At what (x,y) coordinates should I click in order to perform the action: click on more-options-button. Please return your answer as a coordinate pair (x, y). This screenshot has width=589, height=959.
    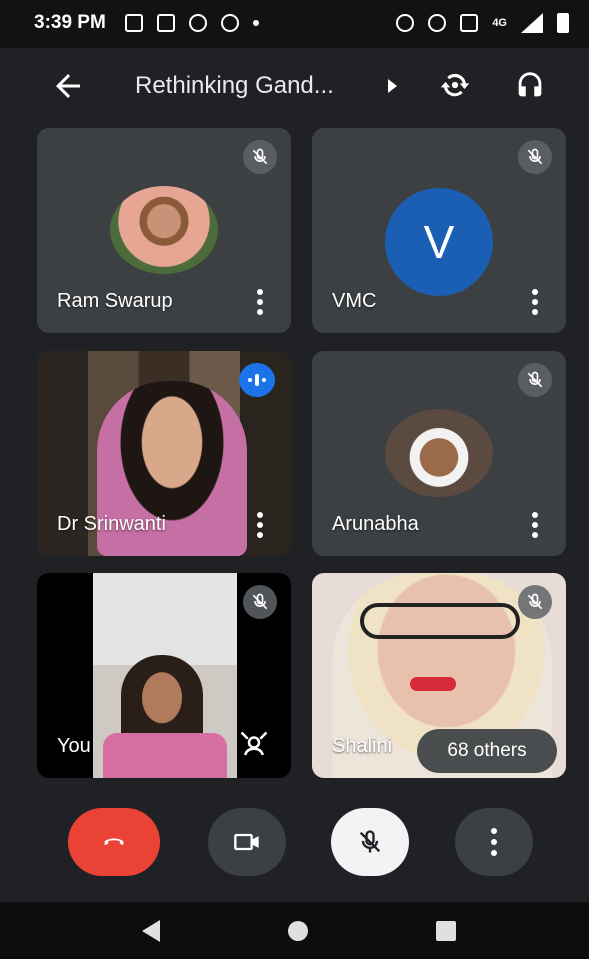
    Looking at the image, I should click on (494, 842).